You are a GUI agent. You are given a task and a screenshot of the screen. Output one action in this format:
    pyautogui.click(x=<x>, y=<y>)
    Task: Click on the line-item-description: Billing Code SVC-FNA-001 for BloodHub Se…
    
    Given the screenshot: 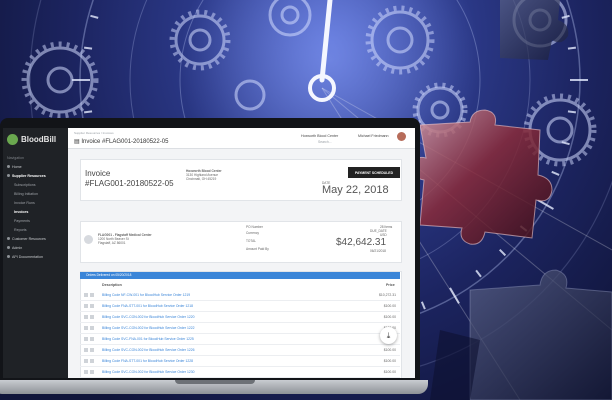 What is the action you would take?
    pyautogui.click(x=148, y=339)
    